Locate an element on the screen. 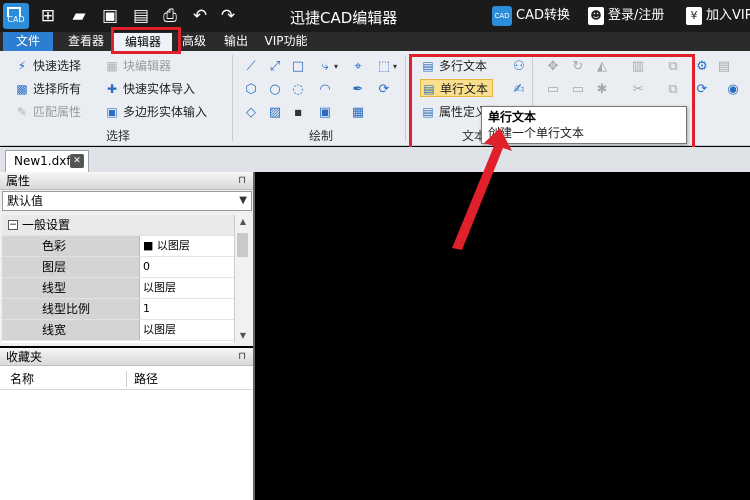 The width and height of the screenshot is (750, 500). tooltip: 单行文本 创建一个单行文本 is located at coordinates (584, 125).